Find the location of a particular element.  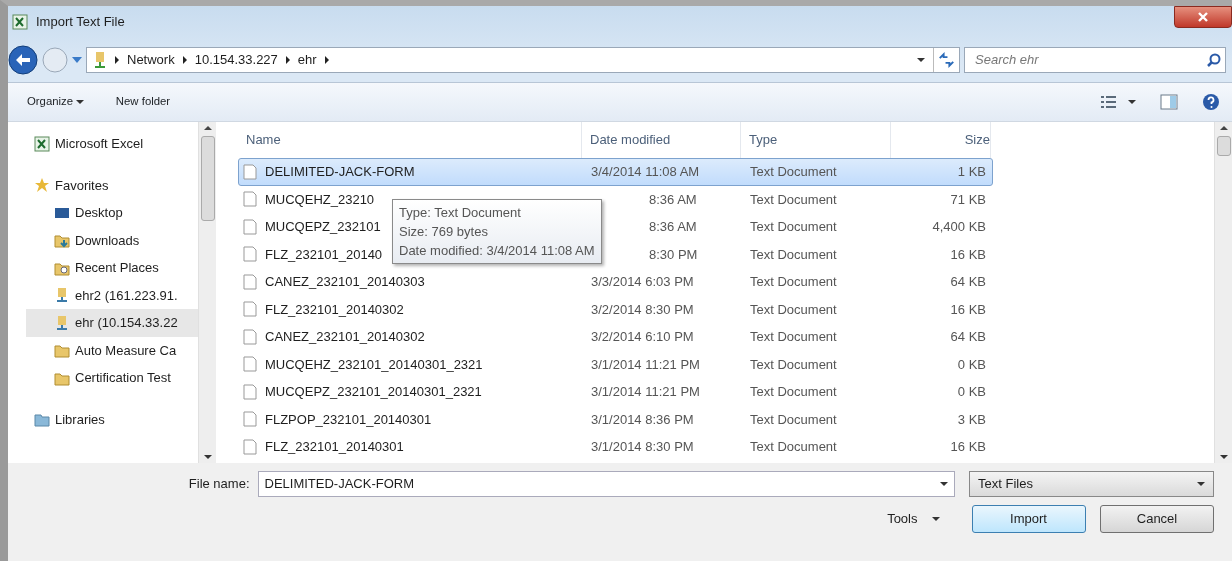

help-icon is located at coordinates (1211, 102).